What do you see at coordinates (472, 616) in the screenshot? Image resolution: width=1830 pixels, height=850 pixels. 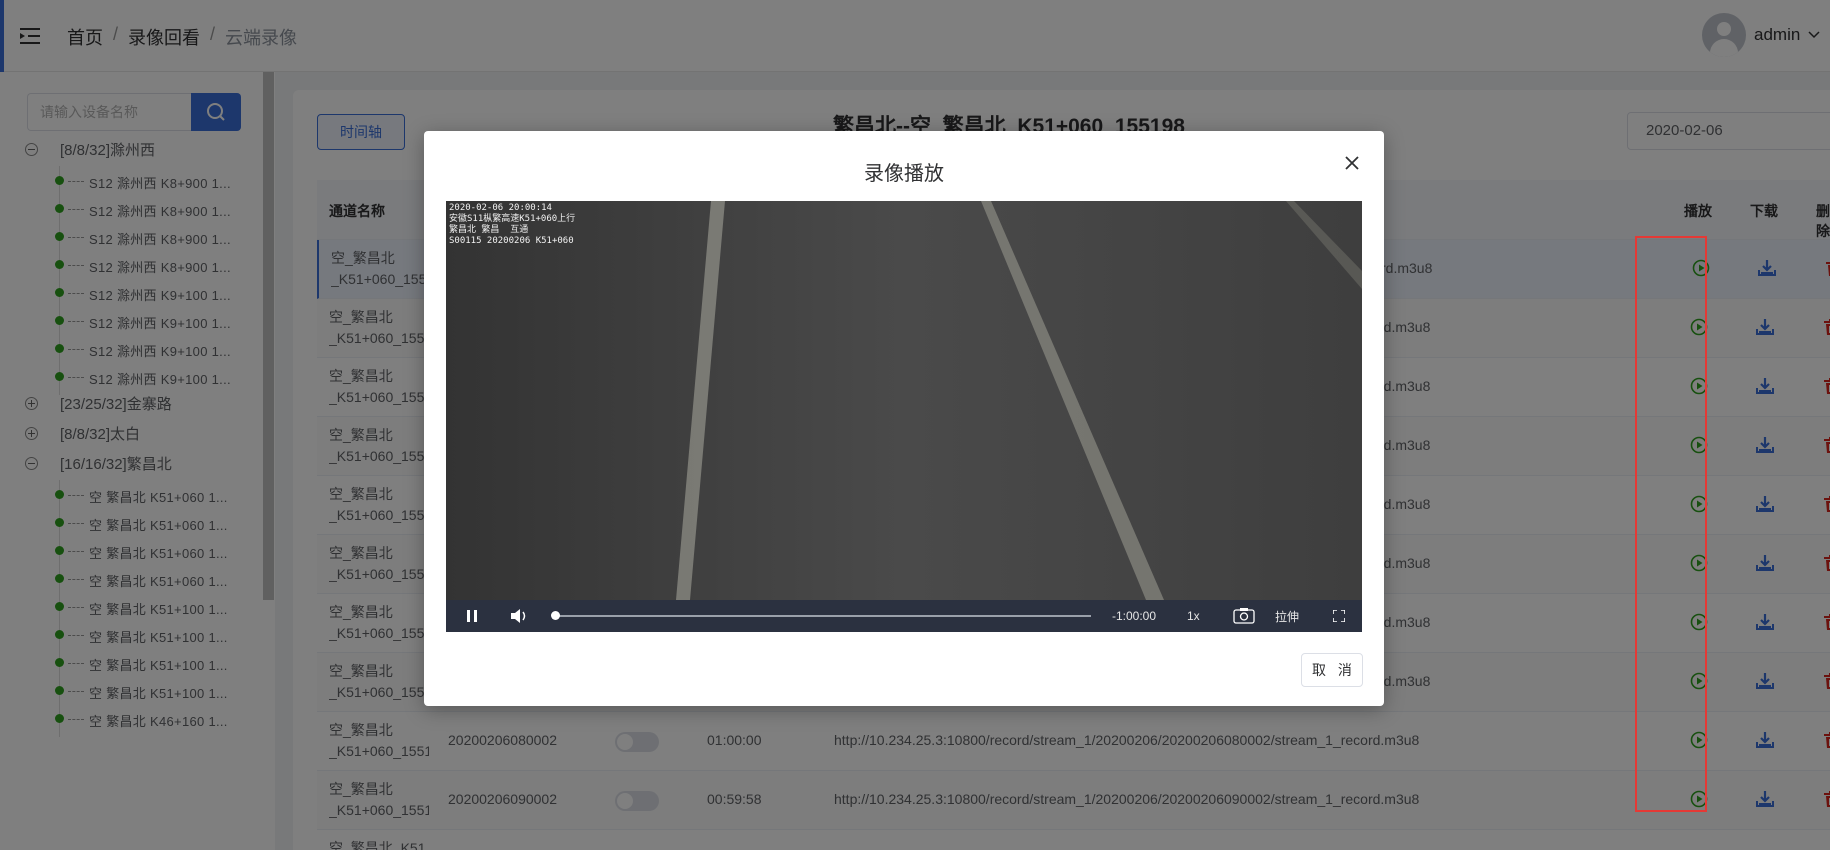 I see `pause-icon` at bounding box center [472, 616].